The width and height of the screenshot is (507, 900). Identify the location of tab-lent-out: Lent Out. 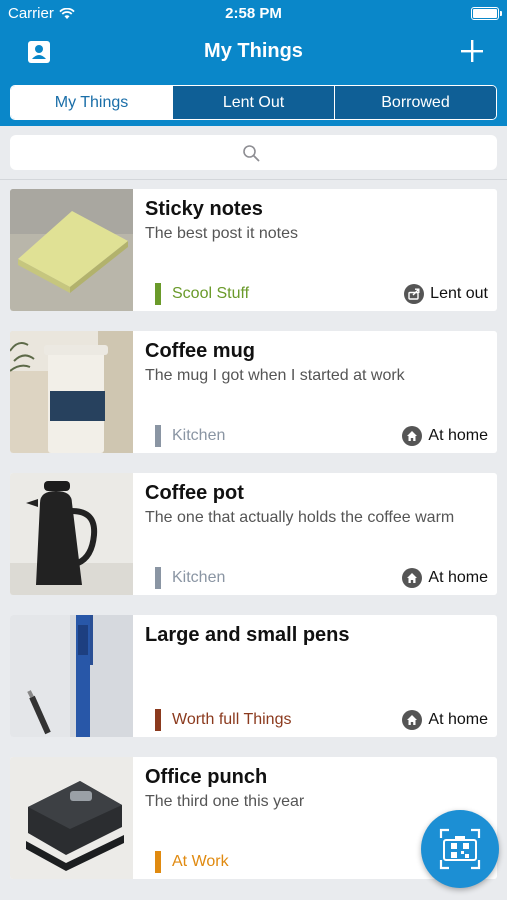
(253, 102).